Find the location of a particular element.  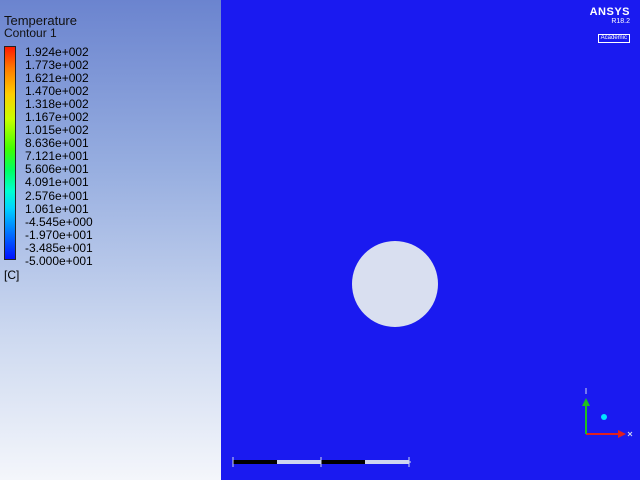

legend-tick: -1.970e+001 is located at coordinates (59, 234).